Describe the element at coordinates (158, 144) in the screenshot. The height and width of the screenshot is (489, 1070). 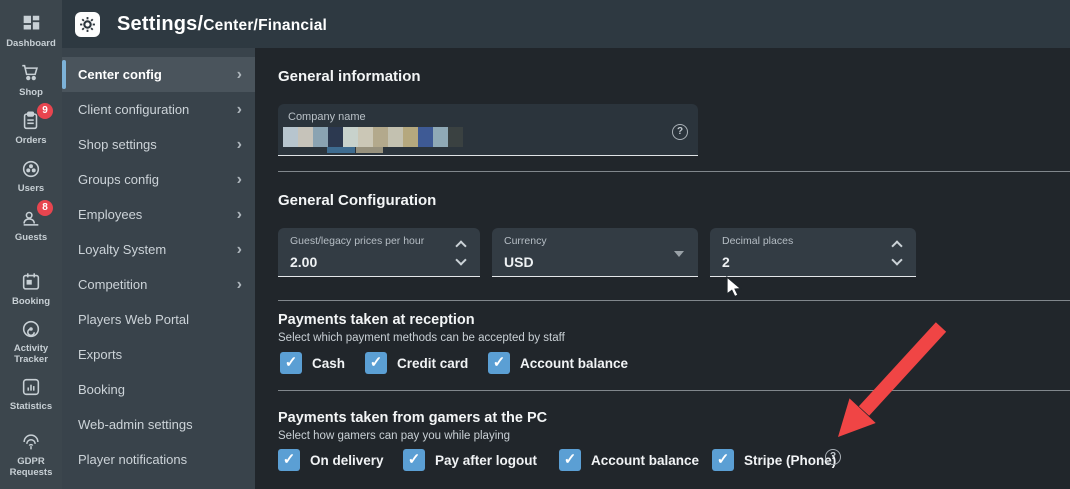
I see `sidebar-item-shop-settings: Shop settings ›` at that location.